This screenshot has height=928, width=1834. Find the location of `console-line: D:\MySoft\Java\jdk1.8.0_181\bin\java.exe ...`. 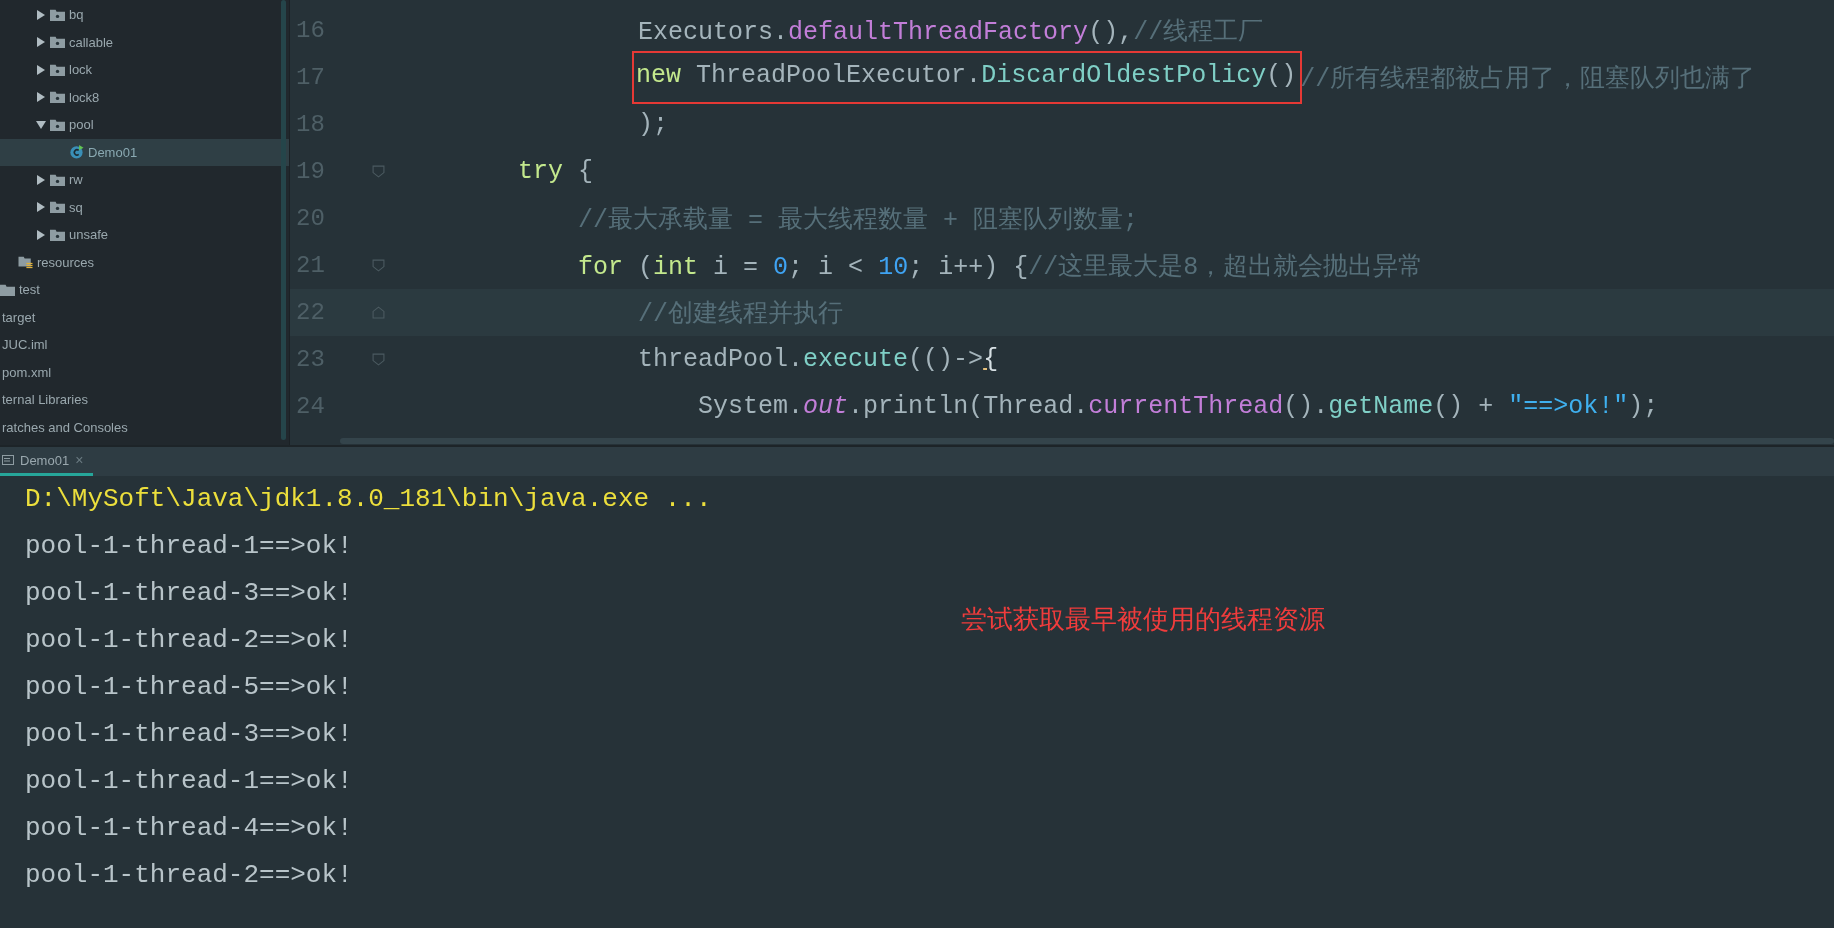

console-line: D:\MySoft\Java\jdk1.8.0_181\bin\java.exe ... is located at coordinates (368, 499).